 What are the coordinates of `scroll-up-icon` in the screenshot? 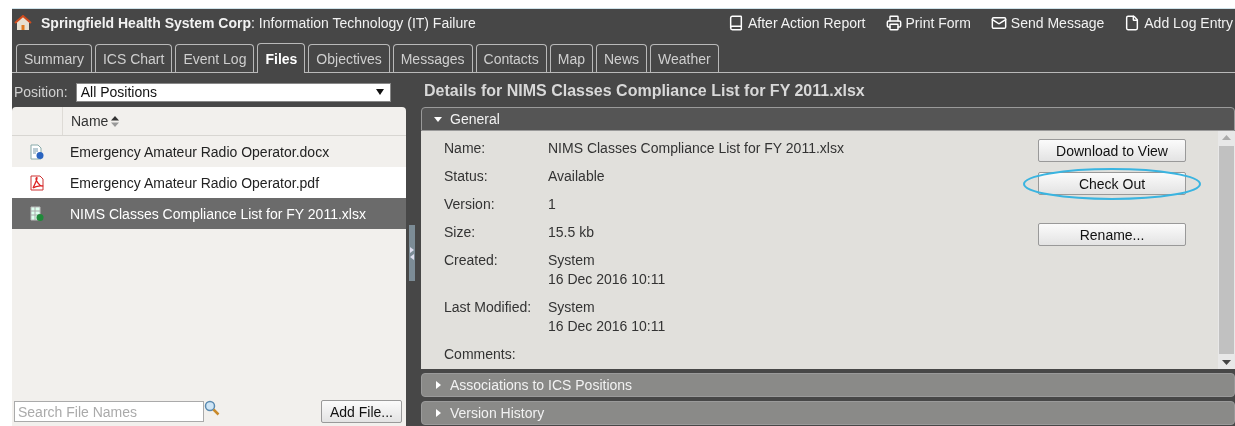 It's located at (1226, 137).